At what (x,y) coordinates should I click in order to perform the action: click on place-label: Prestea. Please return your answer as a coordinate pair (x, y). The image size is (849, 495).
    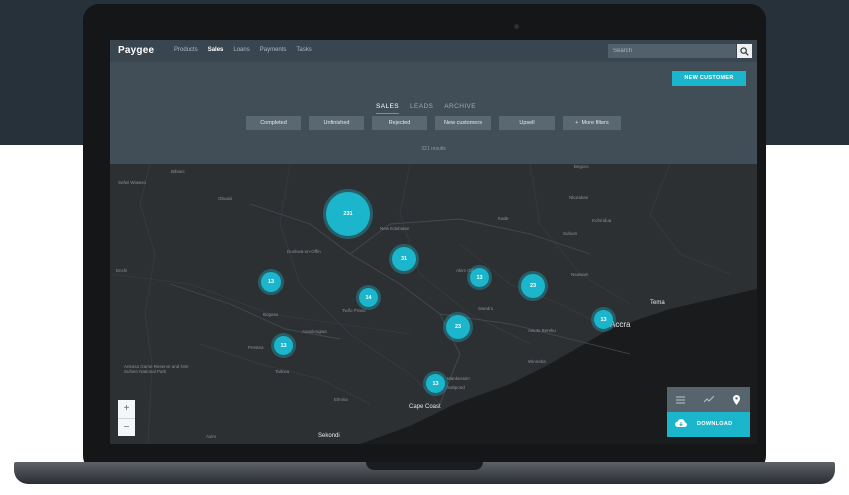
    Looking at the image, I should click on (256, 347).